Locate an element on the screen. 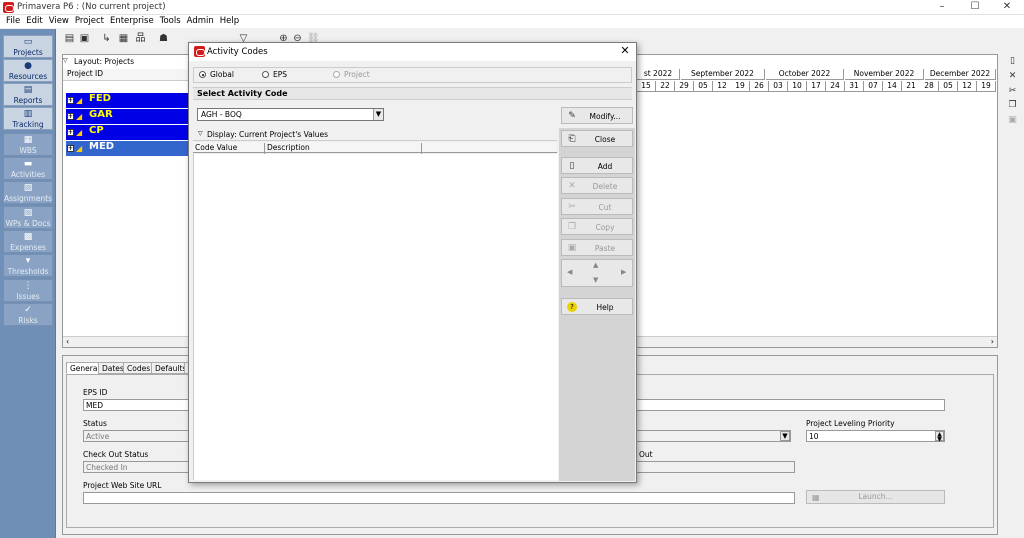 This screenshot has width=1024, height=538. leveling-priority-field: 10 is located at coordinates (875, 436).